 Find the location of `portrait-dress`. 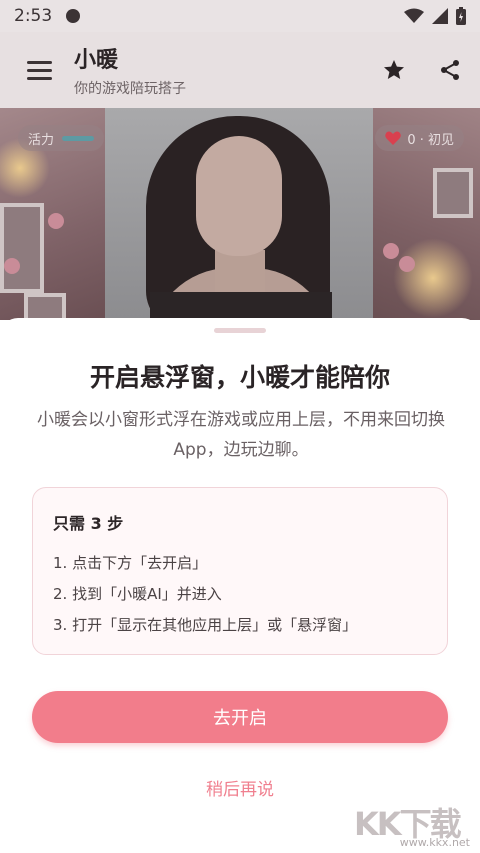

portrait-dress is located at coordinates (241, 306).